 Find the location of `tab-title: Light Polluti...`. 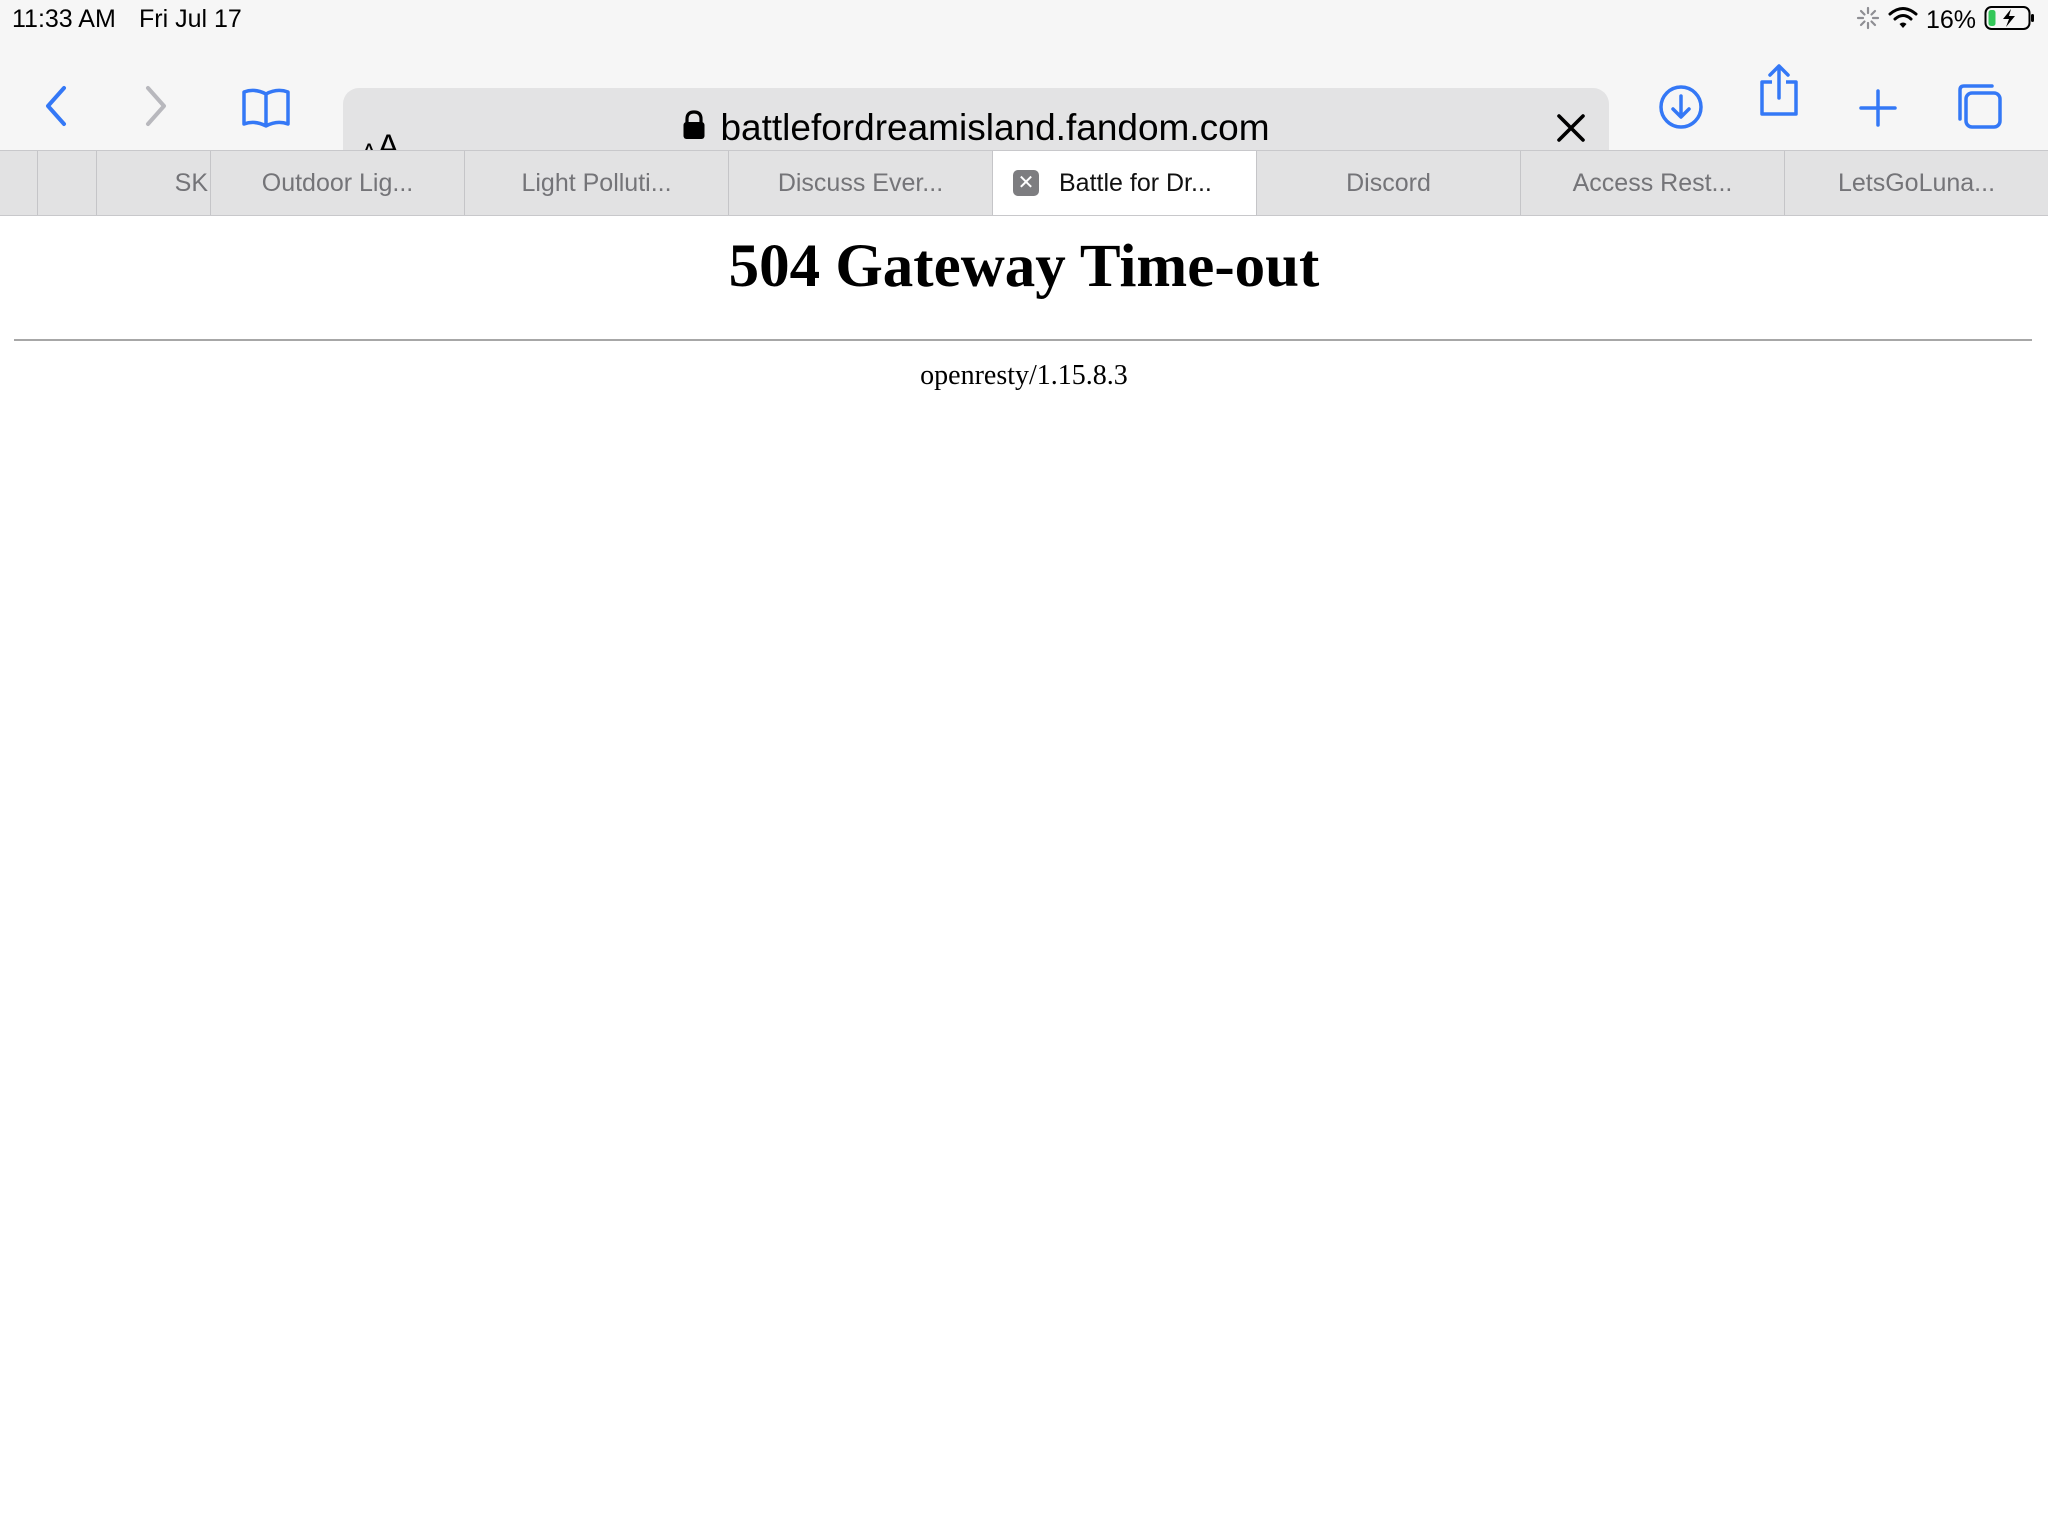

tab-title: Light Polluti... is located at coordinates (596, 182).